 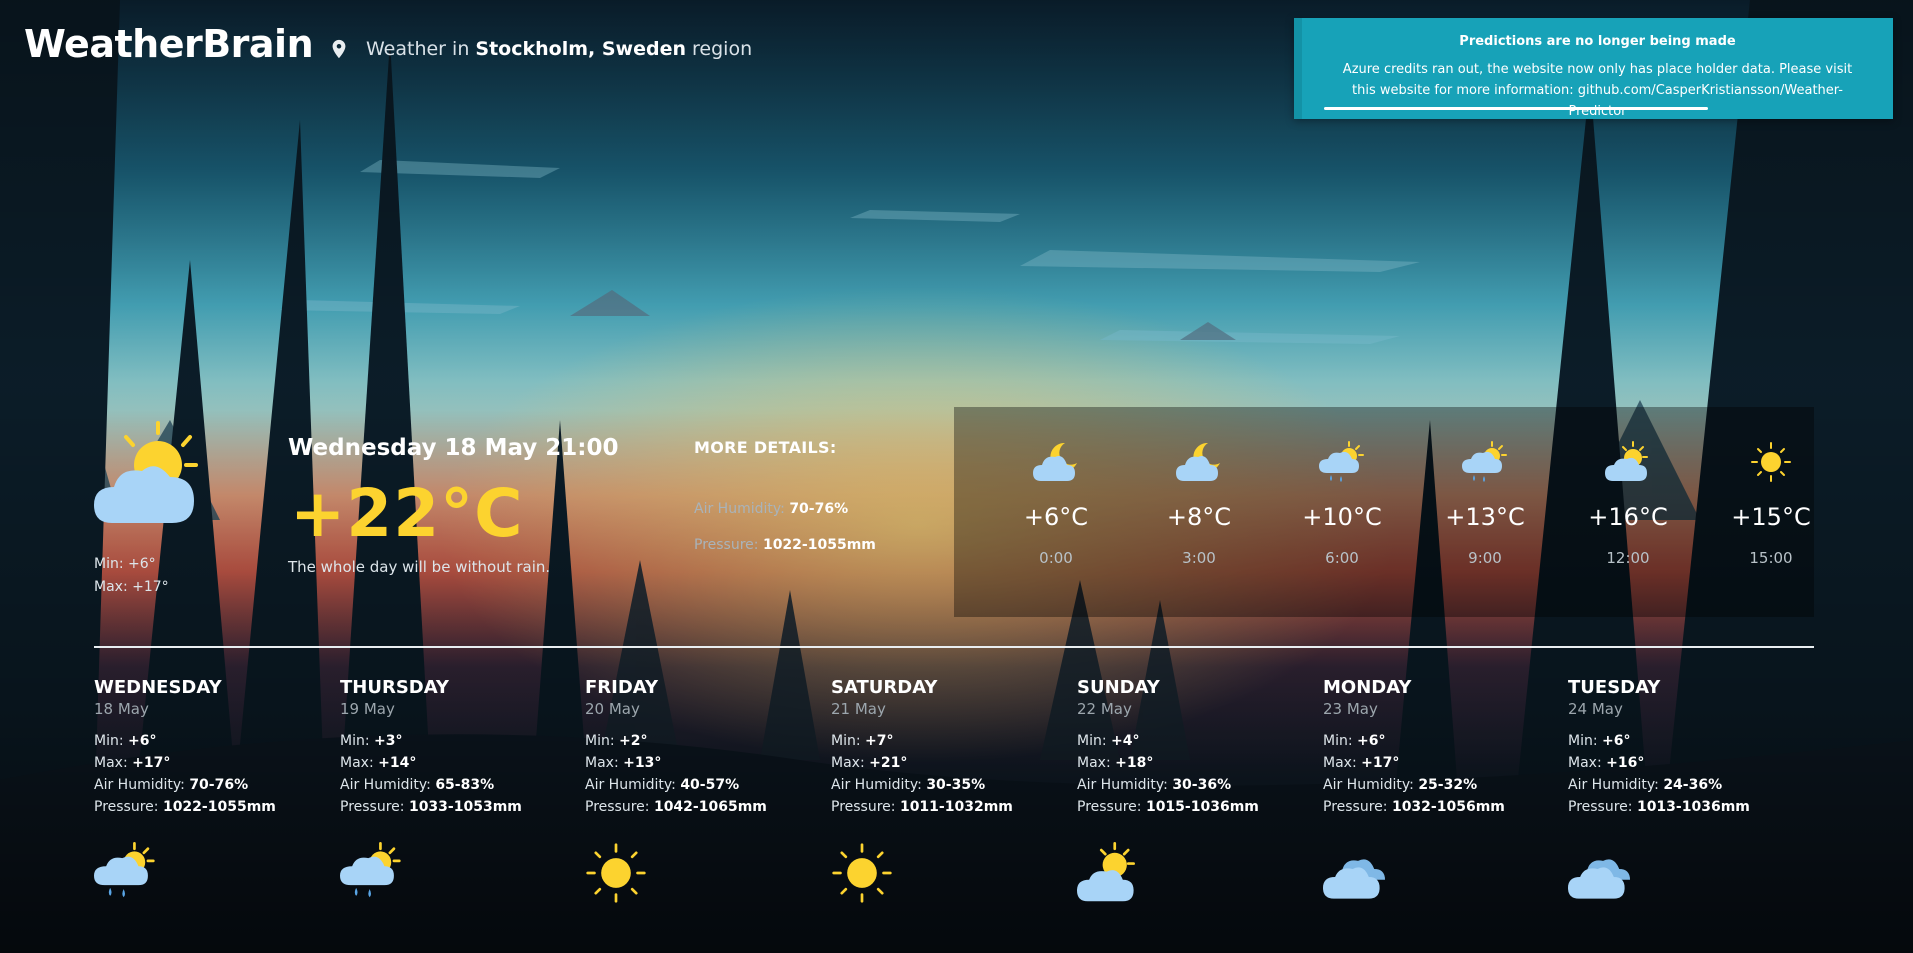 I want to click on humidity-value: 70-76%, so click(x=819, y=509).